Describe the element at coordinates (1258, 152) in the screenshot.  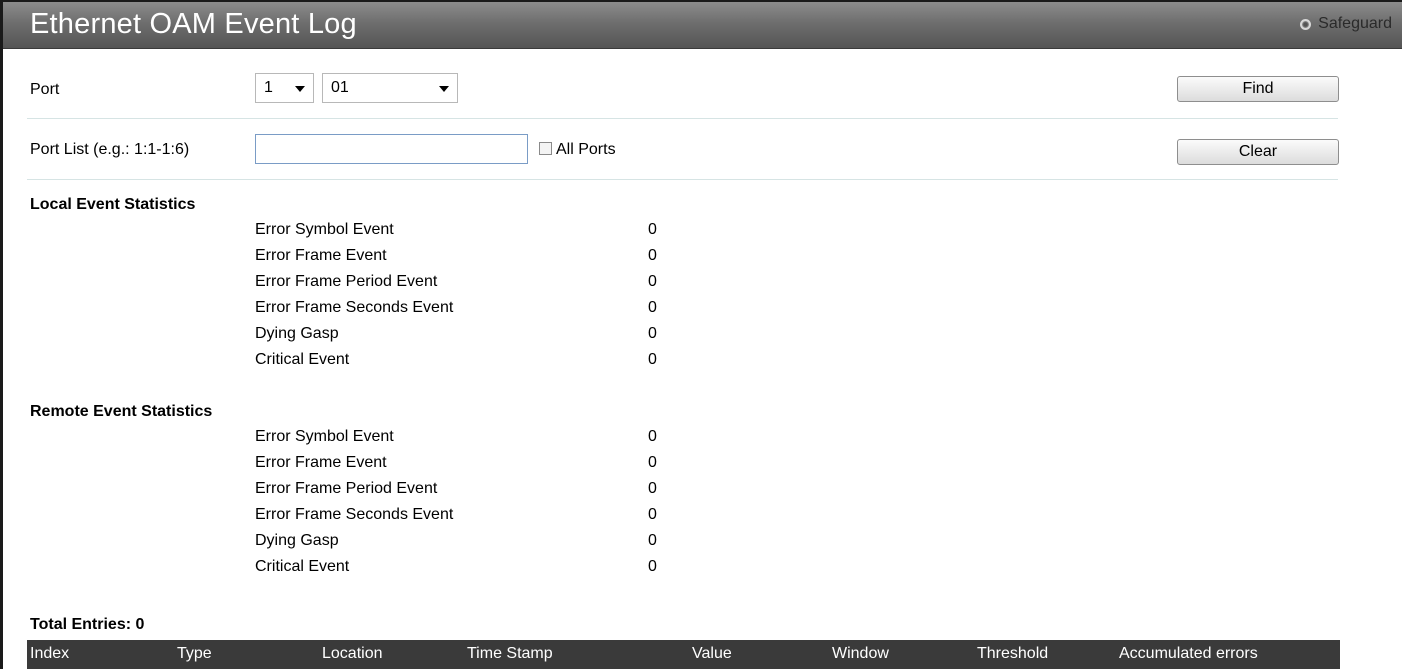
I see `clear-button: Clear` at that location.